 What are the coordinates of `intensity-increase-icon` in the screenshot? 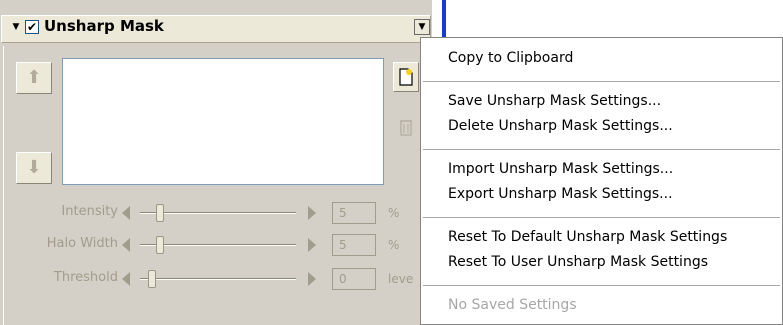 It's located at (312, 213).